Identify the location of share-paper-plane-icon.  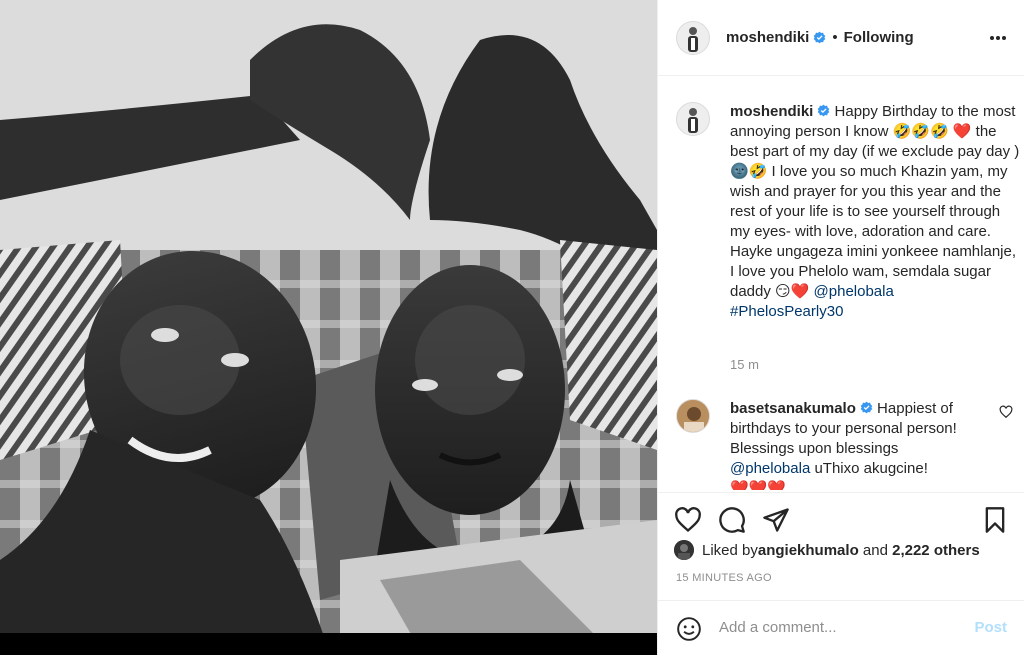
(776, 520).